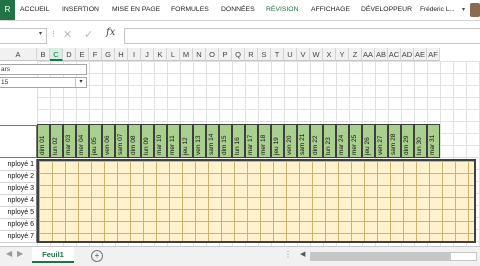  I want to click on day-header: dim 15, so click(225, 141).